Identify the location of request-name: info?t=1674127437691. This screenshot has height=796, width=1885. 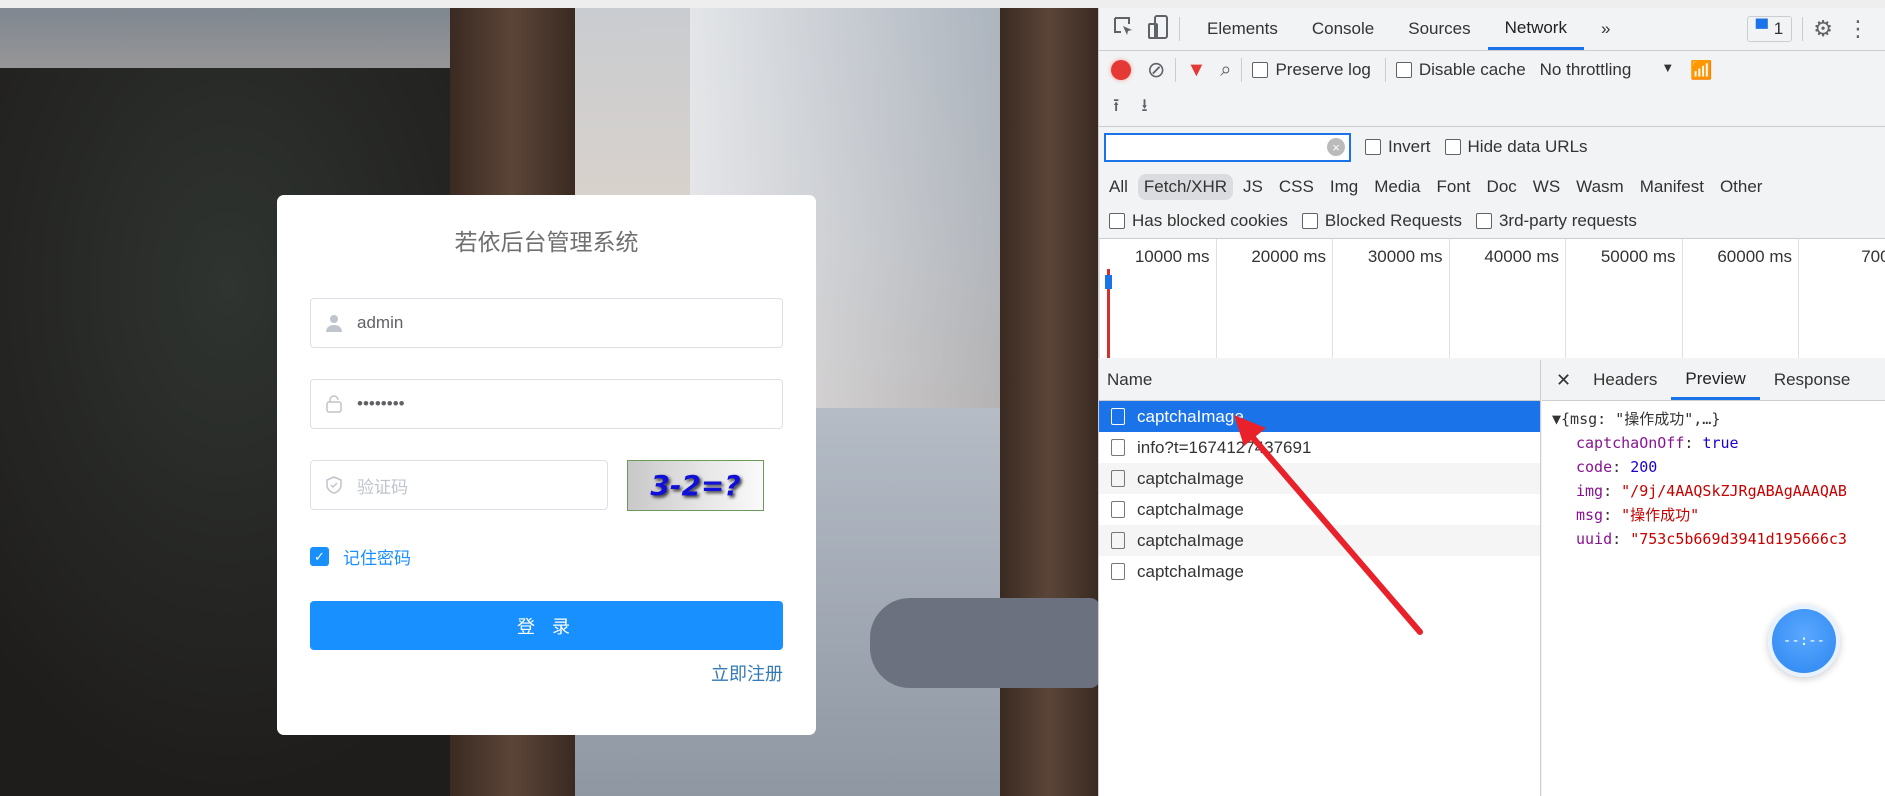
(1224, 447).